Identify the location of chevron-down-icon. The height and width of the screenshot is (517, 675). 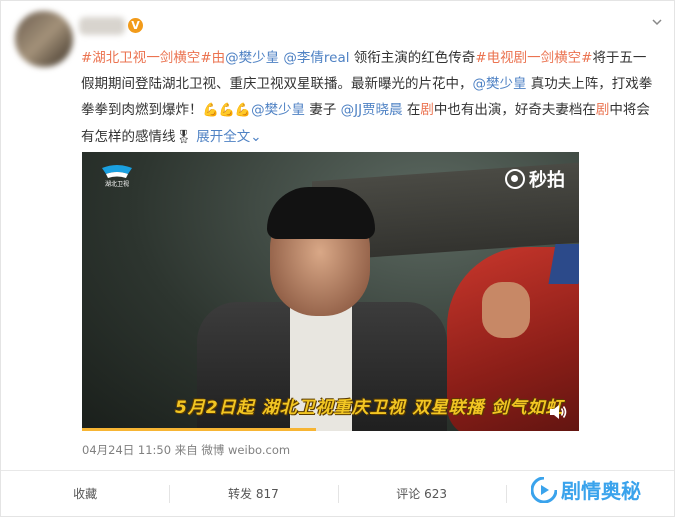
(657, 22).